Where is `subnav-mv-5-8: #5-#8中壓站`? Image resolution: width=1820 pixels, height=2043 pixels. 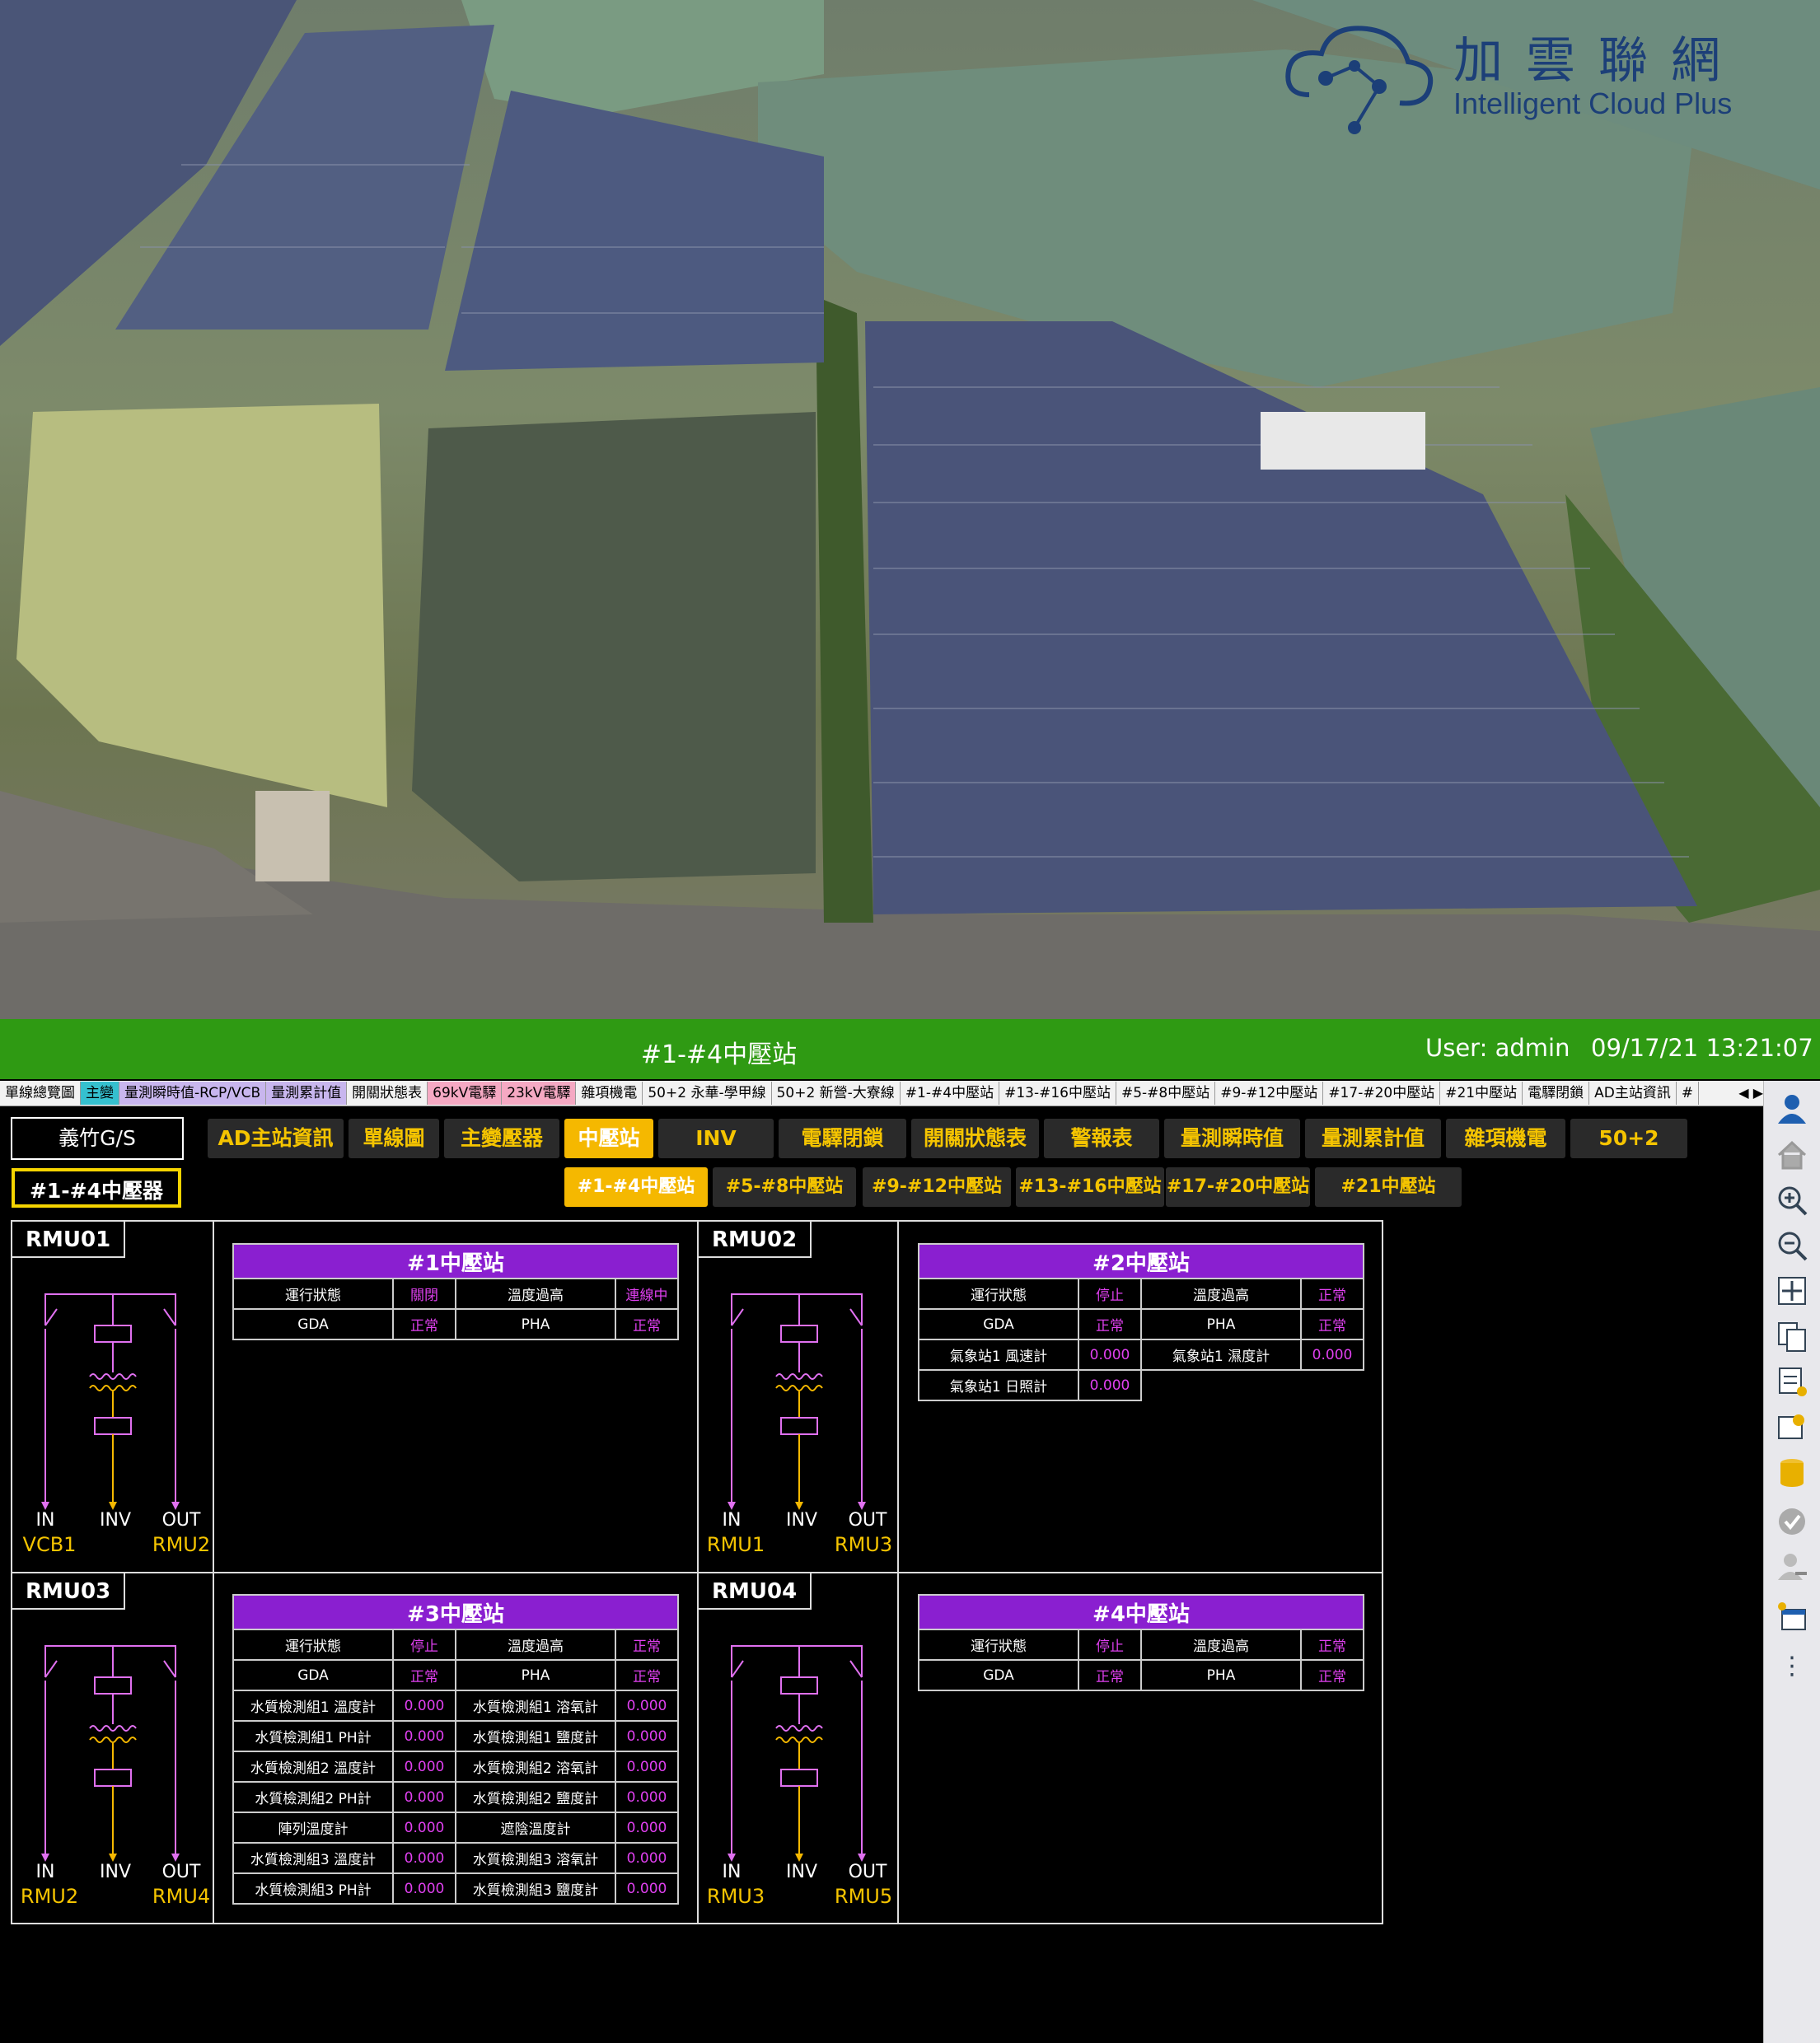 subnav-mv-5-8: #5-#8中壓站 is located at coordinates (784, 1187).